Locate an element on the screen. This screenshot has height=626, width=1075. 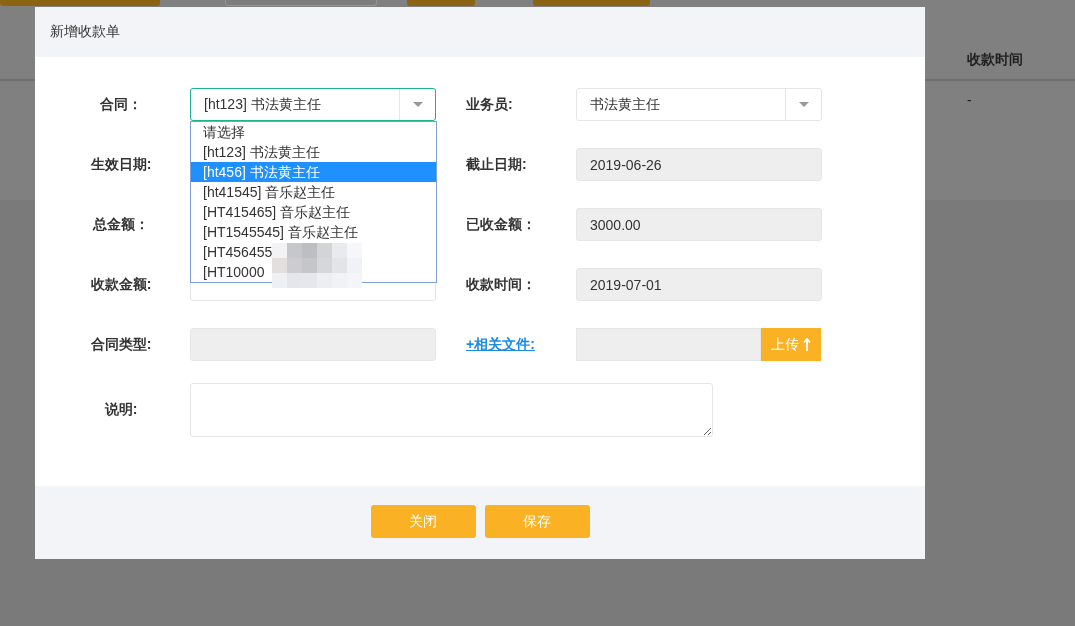
dropdown-option: [ht123] 书法黄主任 is located at coordinates (313, 152).